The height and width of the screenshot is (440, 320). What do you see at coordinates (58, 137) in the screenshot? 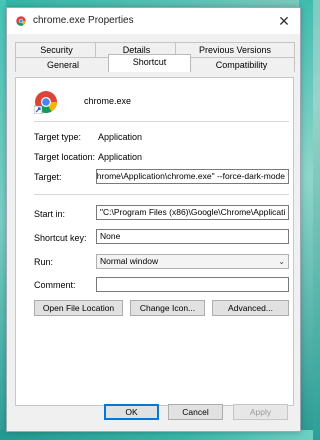
I see `target-type-label: Target type:` at bounding box center [58, 137].